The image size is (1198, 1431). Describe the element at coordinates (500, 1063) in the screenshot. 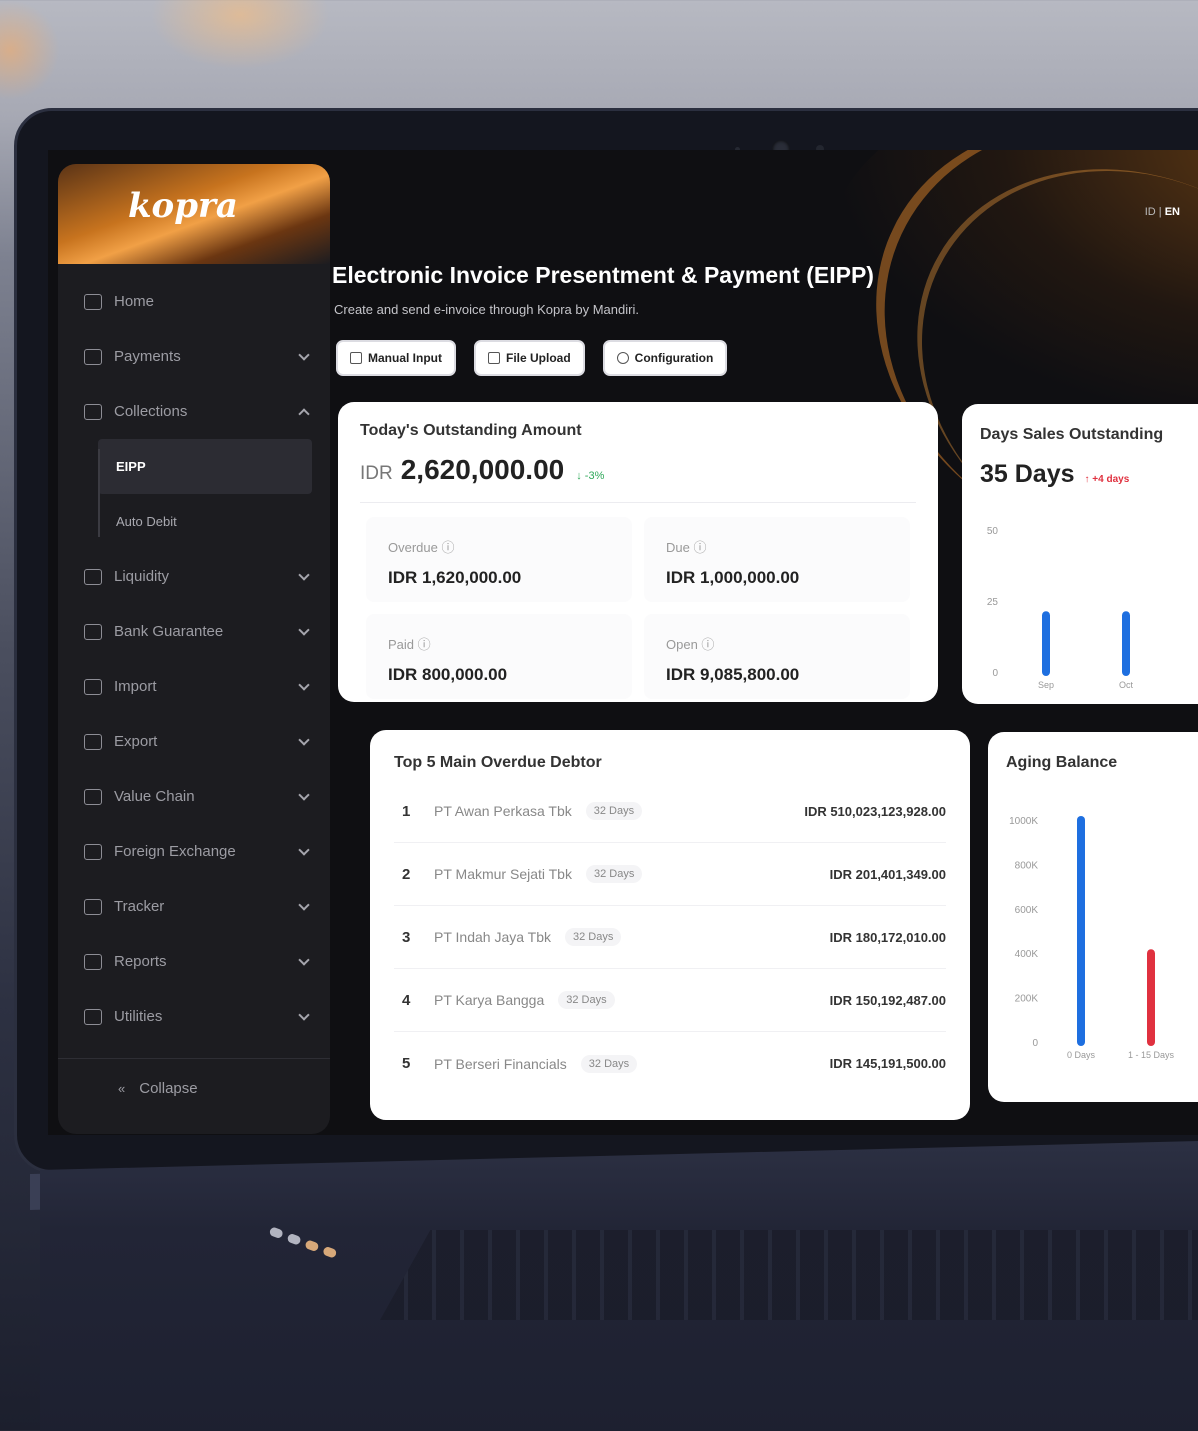

I see `debtor-name: PT Berseri Financials` at that location.